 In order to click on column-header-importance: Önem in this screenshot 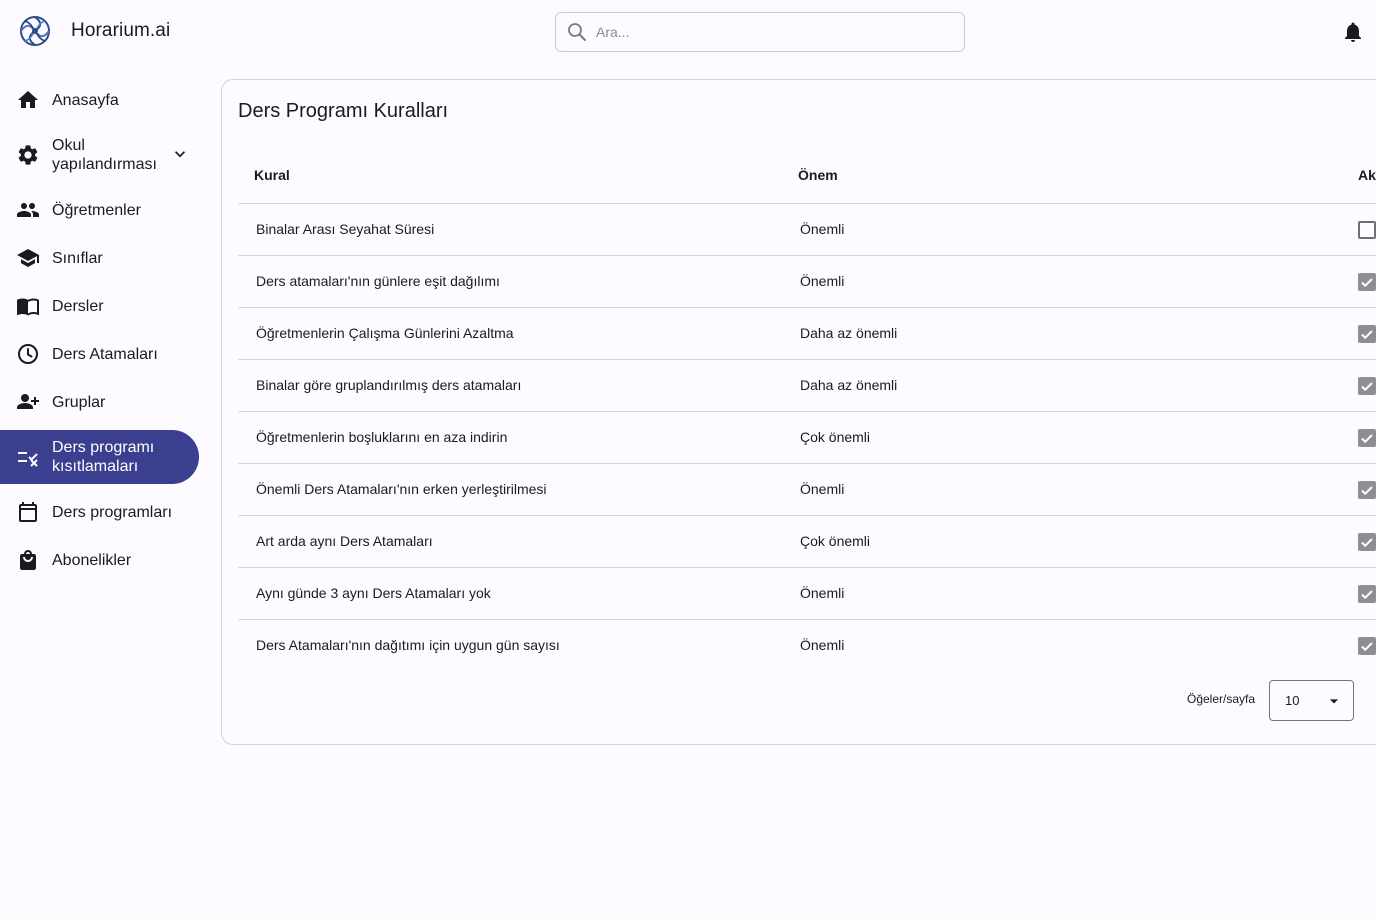, I will do `click(818, 175)`.